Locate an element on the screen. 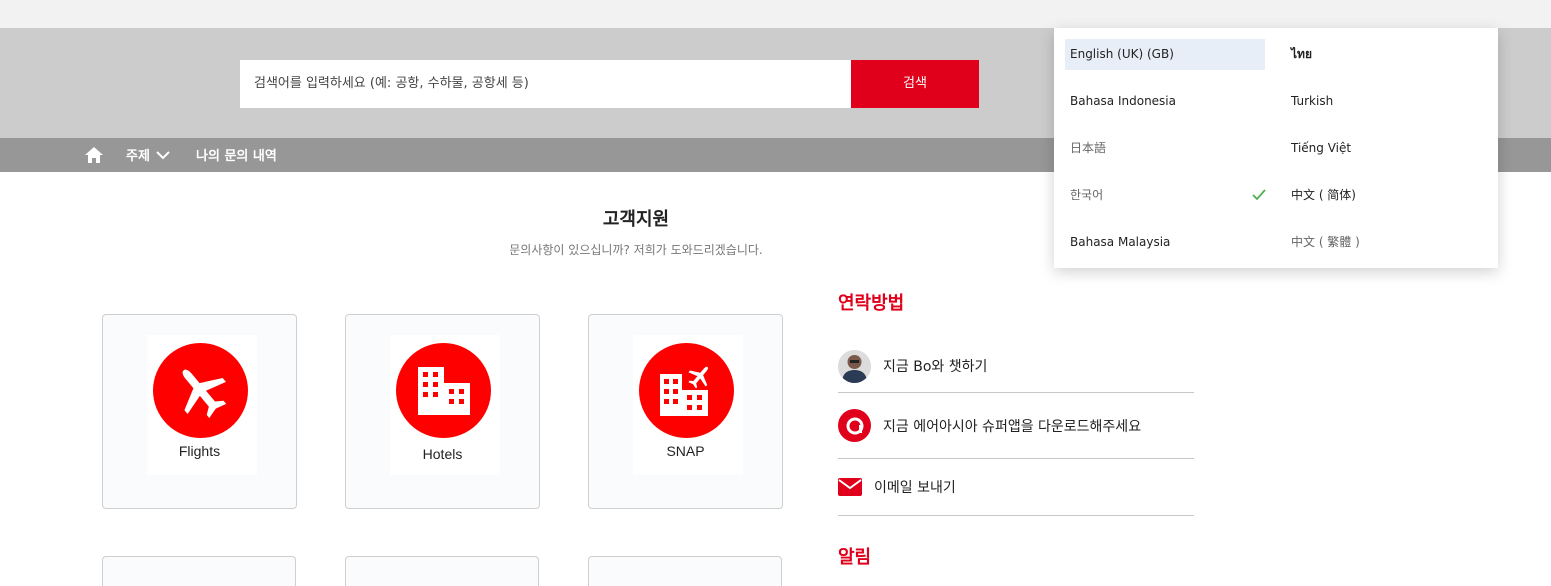 The width and height of the screenshot is (1551, 586). snap-hotel-flight-icon is located at coordinates (686, 390).